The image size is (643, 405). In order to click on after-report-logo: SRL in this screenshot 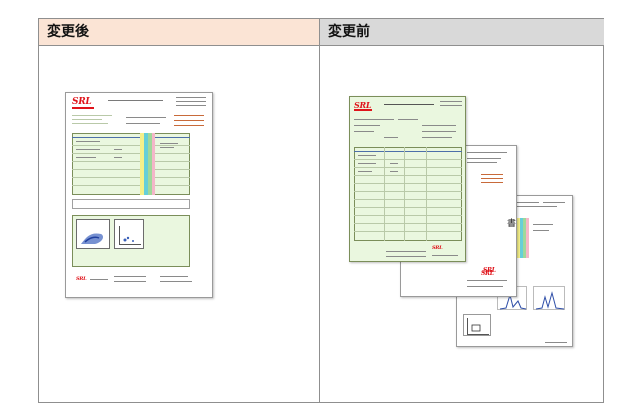, I will do `click(82, 102)`.